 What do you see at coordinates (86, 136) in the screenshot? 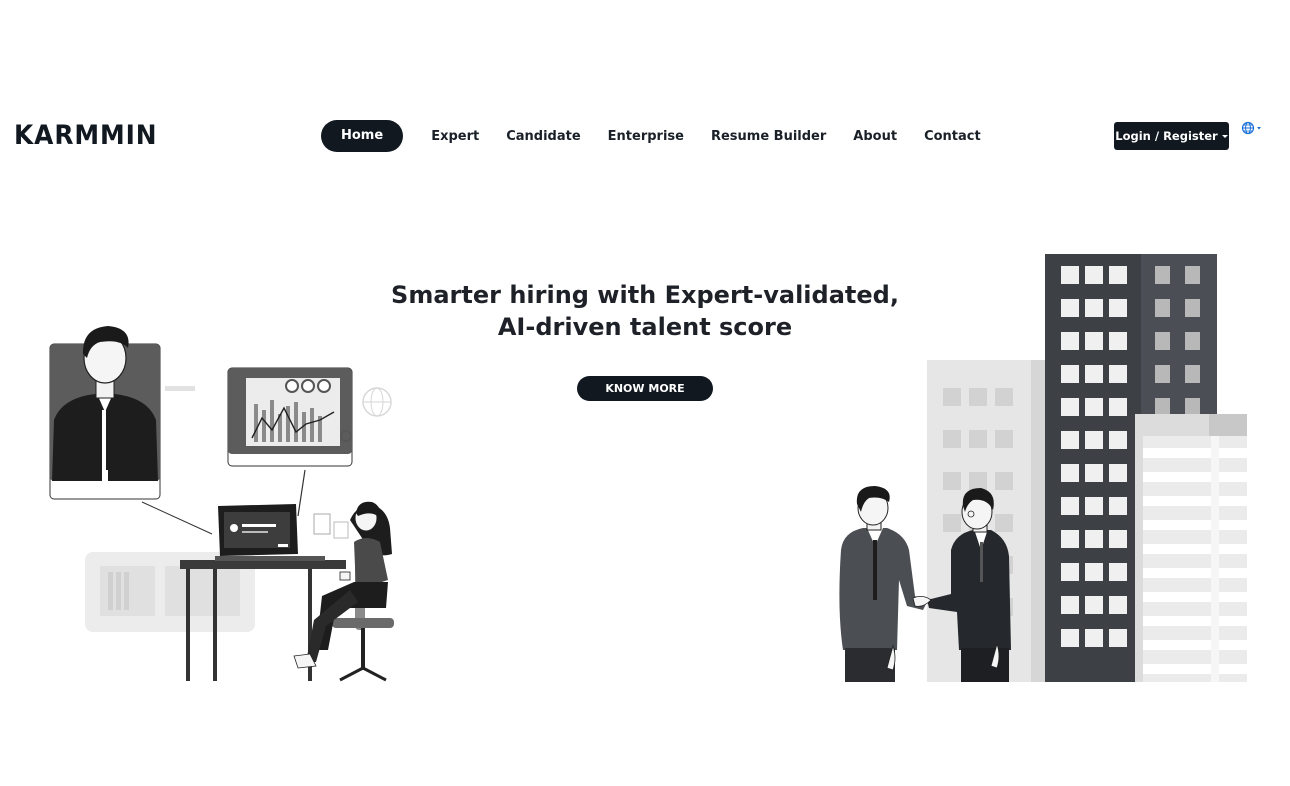
I see `brand-logo: KARMMIN` at bounding box center [86, 136].